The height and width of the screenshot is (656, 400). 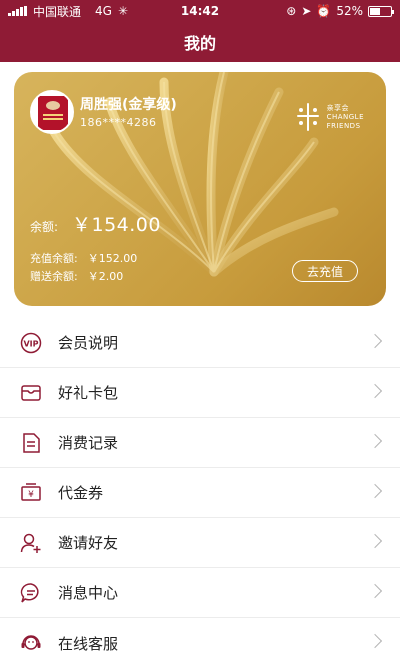 I want to click on add-user-icon, so click(x=31, y=543).